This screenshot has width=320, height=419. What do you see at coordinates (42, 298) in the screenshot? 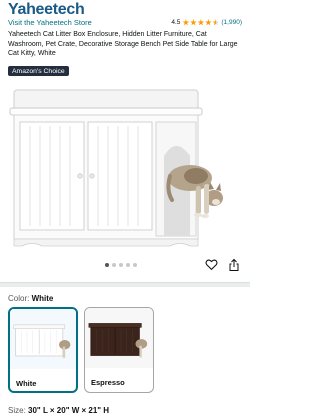
I see `selected-color-value: White` at bounding box center [42, 298].